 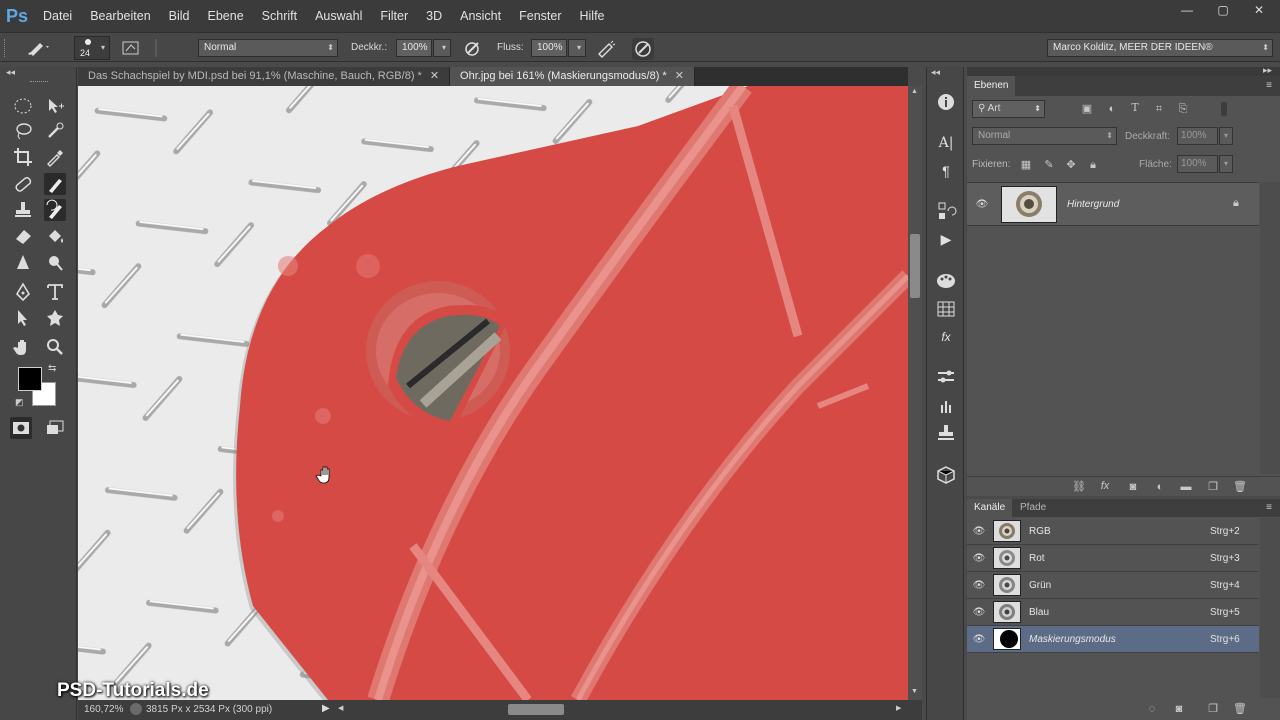 I want to click on channel-row-gruen: 👁︎ Grün Strg+4, so click(x=1113, y=585).